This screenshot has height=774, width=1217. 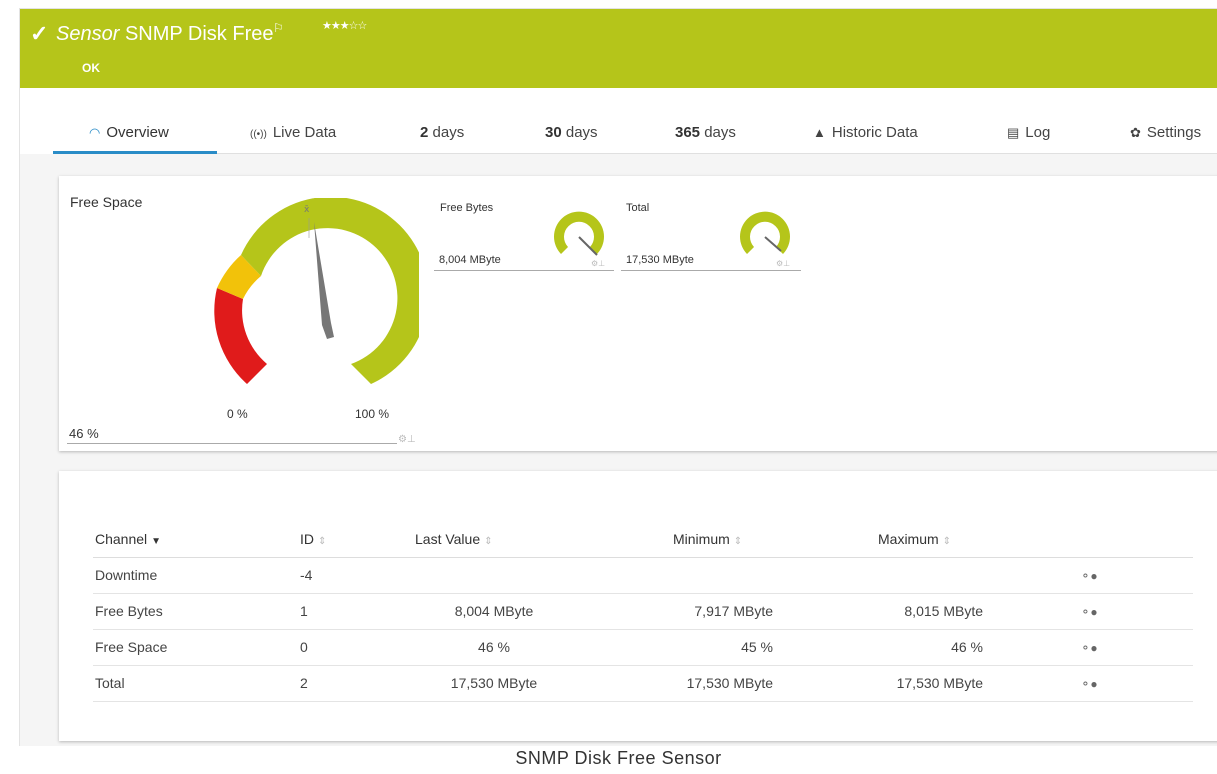 I want to click on cell-id: 2, so click(x=355, y=683).